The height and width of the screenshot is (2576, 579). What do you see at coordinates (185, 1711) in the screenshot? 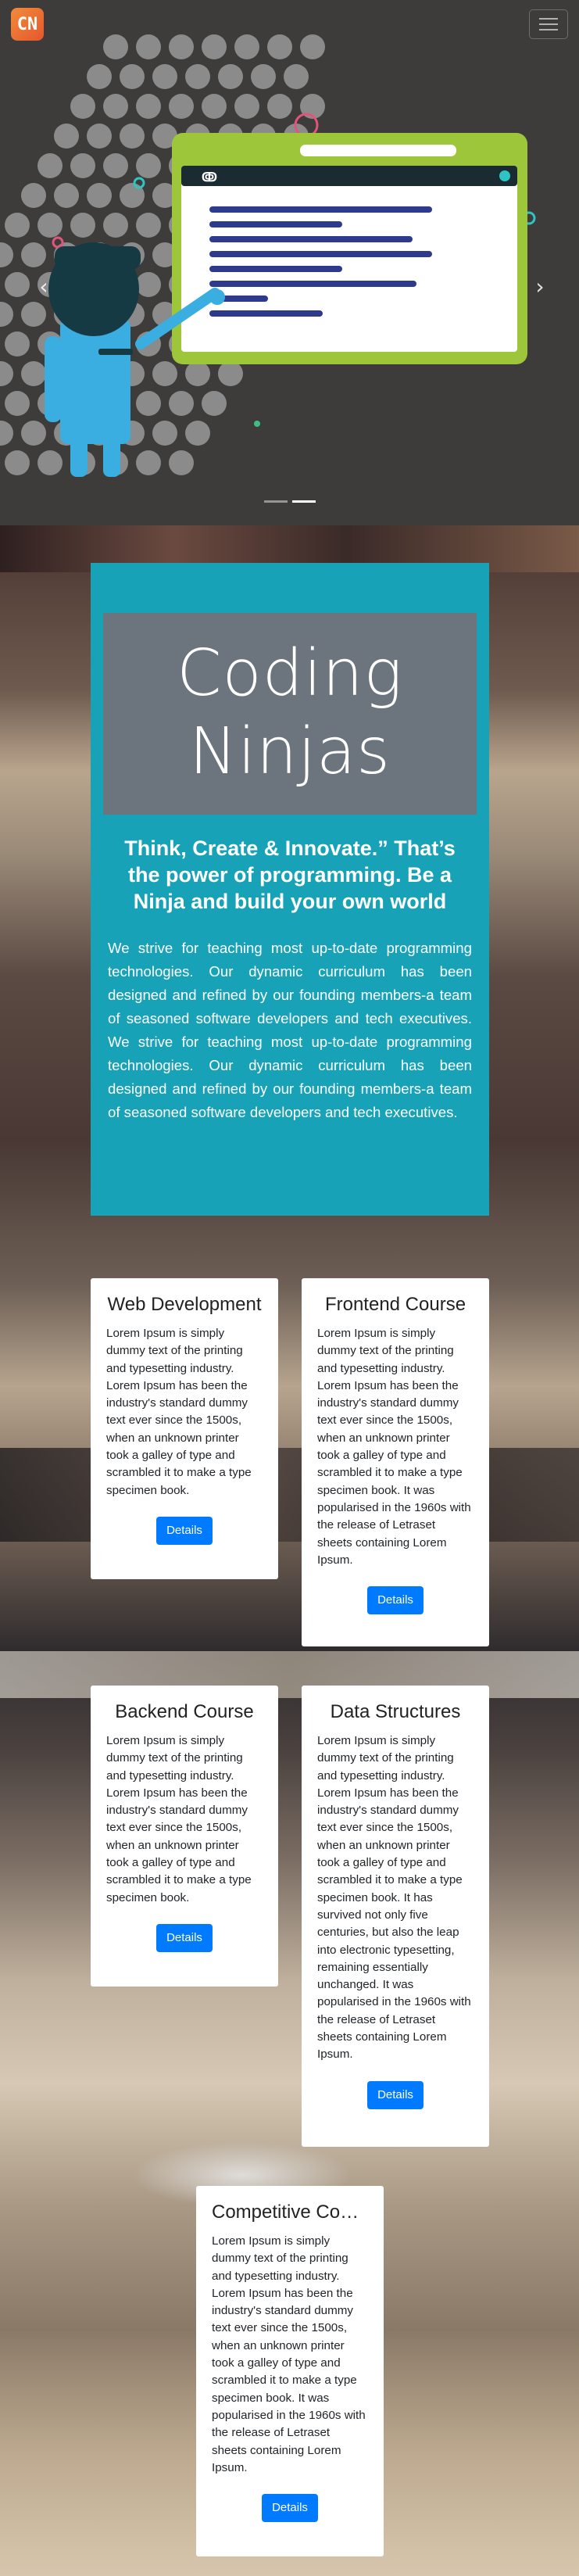
I see `card-title: Backend Course` at bounding box center [185, 1711].